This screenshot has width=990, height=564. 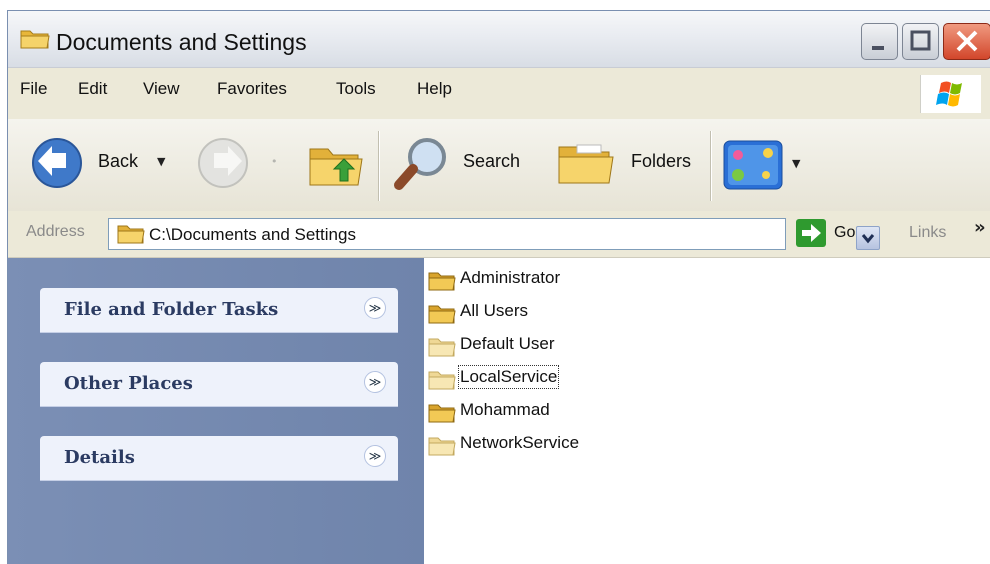 I want to click on folder-up-icon, so click(x=336, y=165).